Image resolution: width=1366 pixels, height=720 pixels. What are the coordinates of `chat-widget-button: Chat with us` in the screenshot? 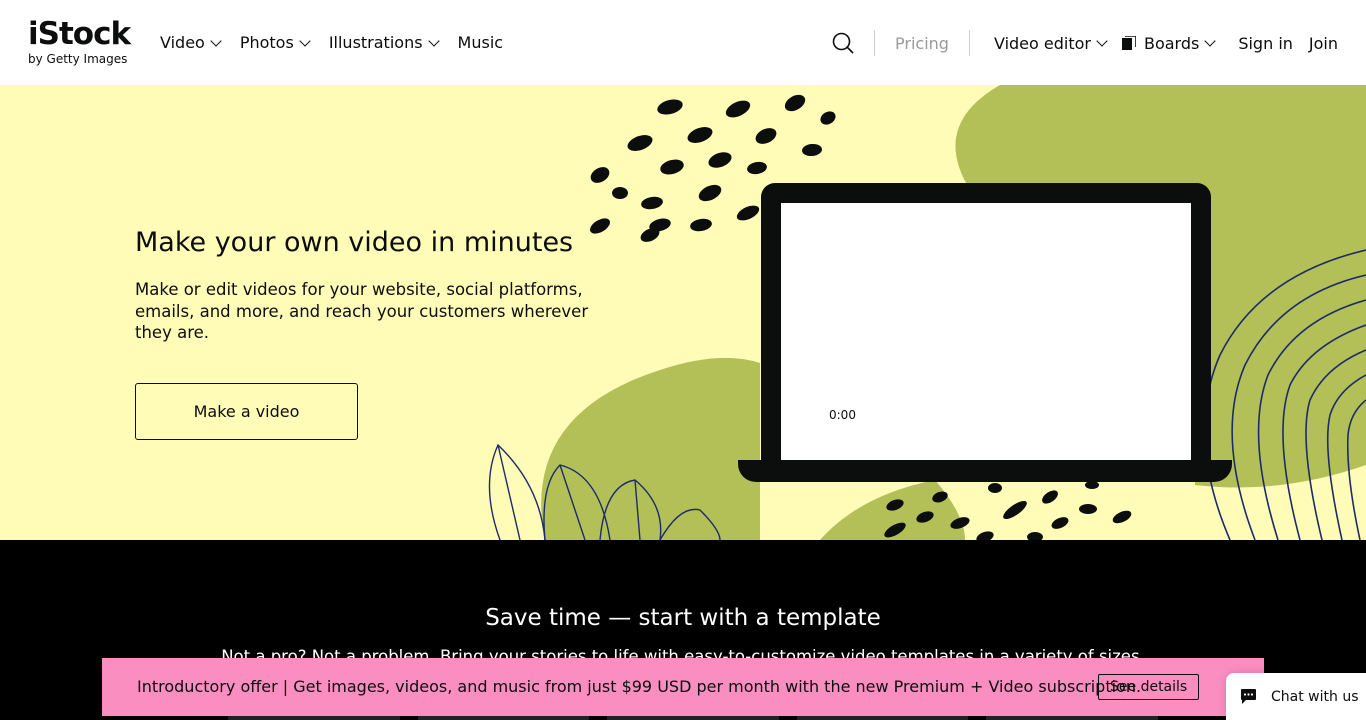 It's located at (1296, 696).